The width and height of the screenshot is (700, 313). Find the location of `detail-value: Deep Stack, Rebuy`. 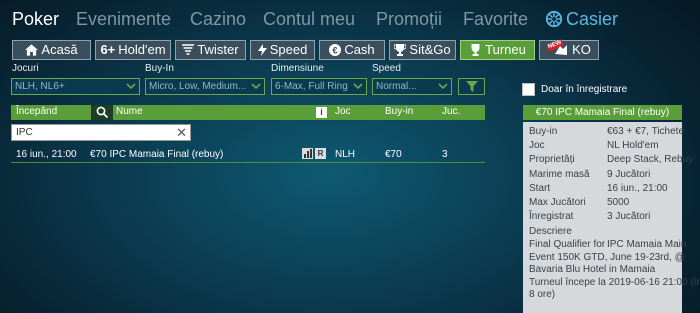

detail-value: Deep Stack, Rebuy is located at coordinates (650, 159).